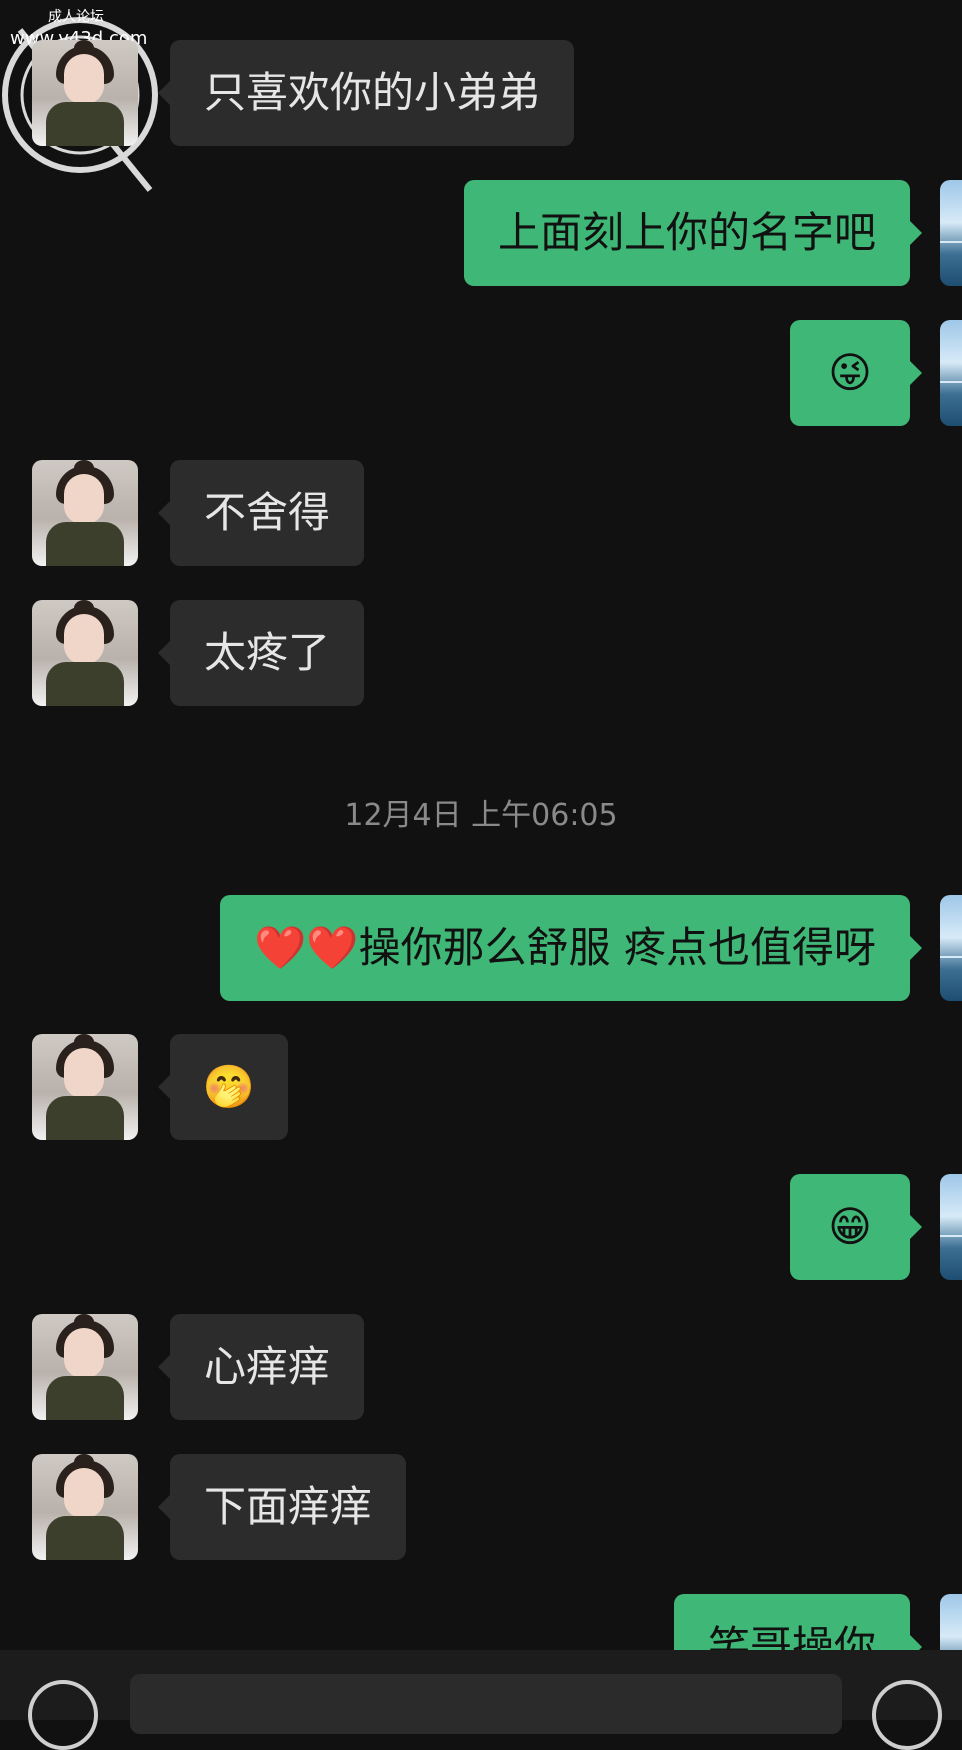 The image size is (962, 1750). I want to click on outgoing-message-bubble: ❤️❤️操你那么舒服 疼点也值得呀, so click(571, 948).